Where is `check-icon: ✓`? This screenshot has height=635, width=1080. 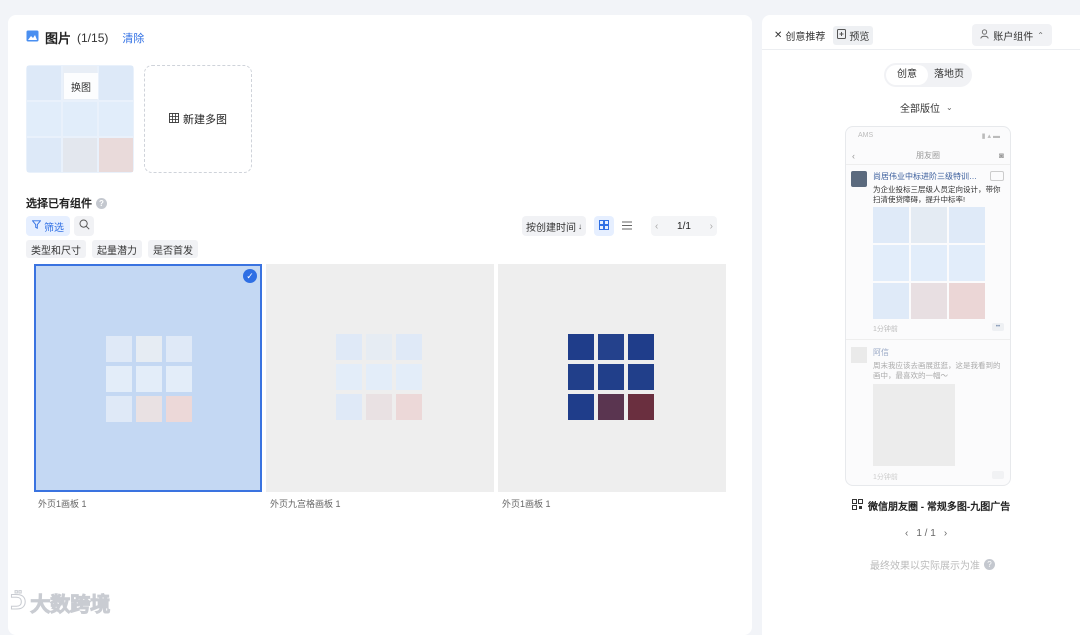 check-icon: ✓ is located at coordinates (250, 276).